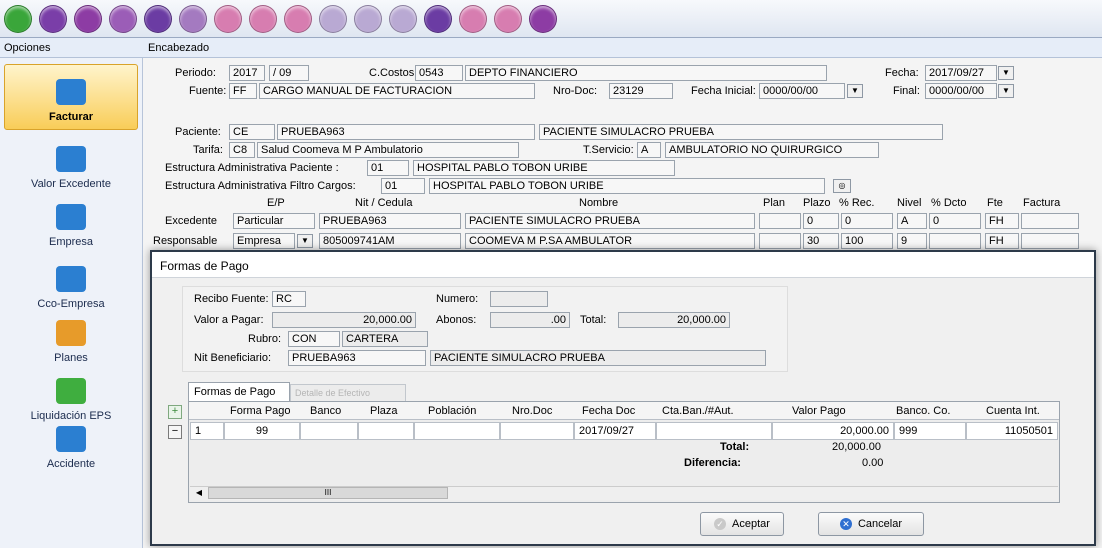 The image size is (1102, 548). I want to click on tarifa-code-field: C8, so click(242, 150).